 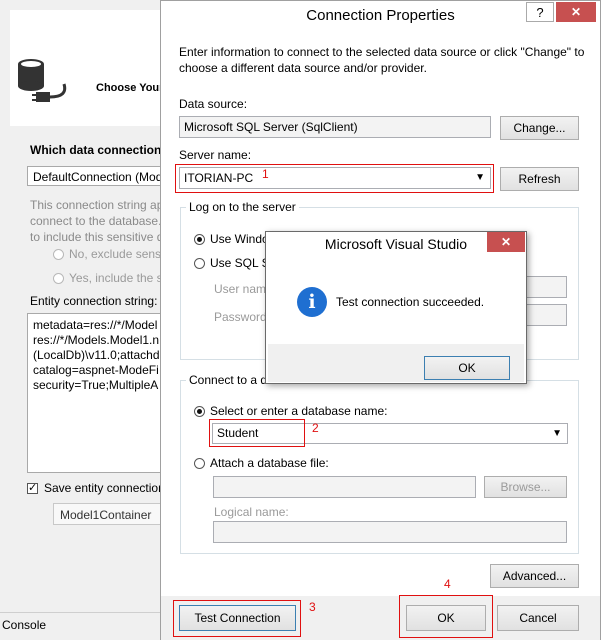 What do you see at coordinates (215, 155) in the screenshot?
I see `server-name-label: Server name:` at bounding box center [215, 155].